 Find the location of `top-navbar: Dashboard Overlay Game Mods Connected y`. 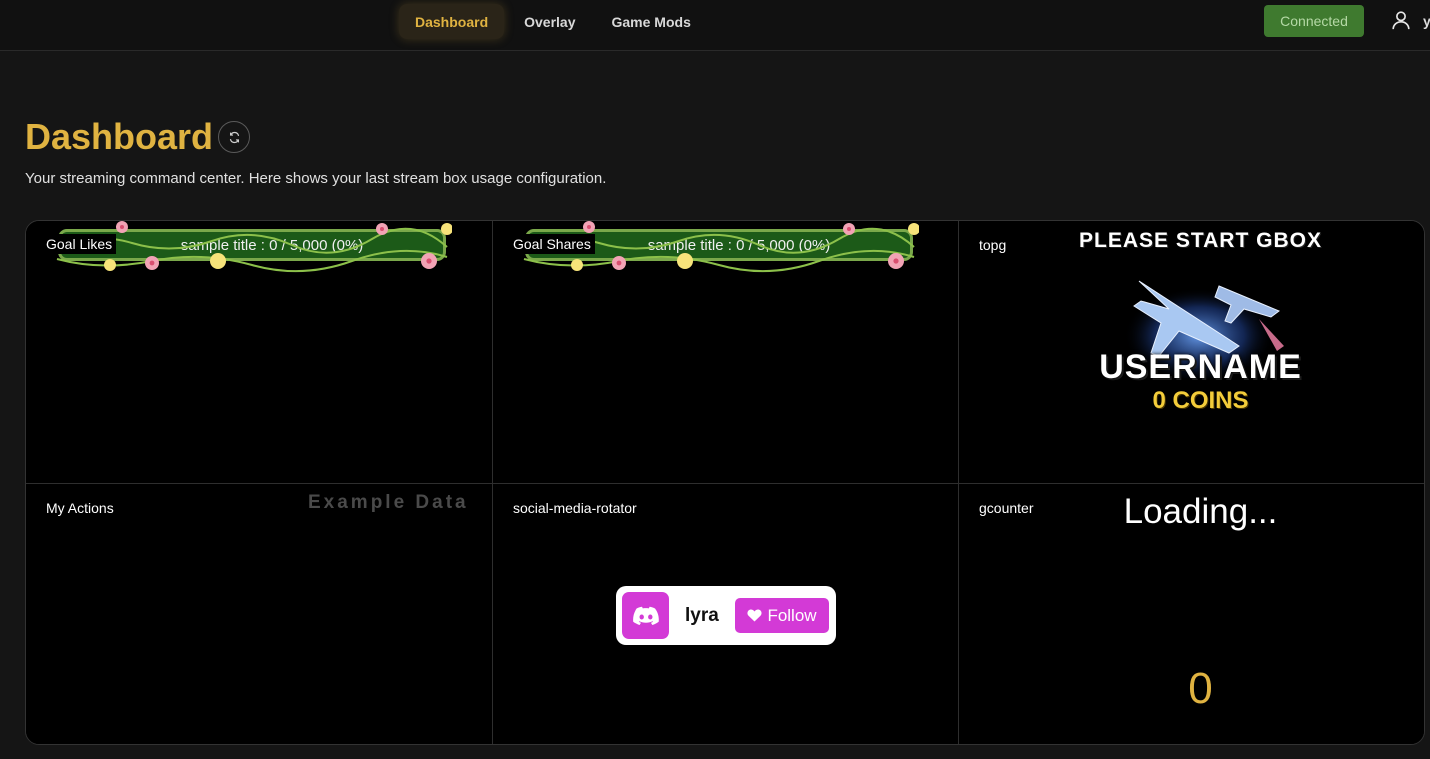

top-navbar: Dashboard Overlay Game Mods Connected y is located at coordinates (715, 25).